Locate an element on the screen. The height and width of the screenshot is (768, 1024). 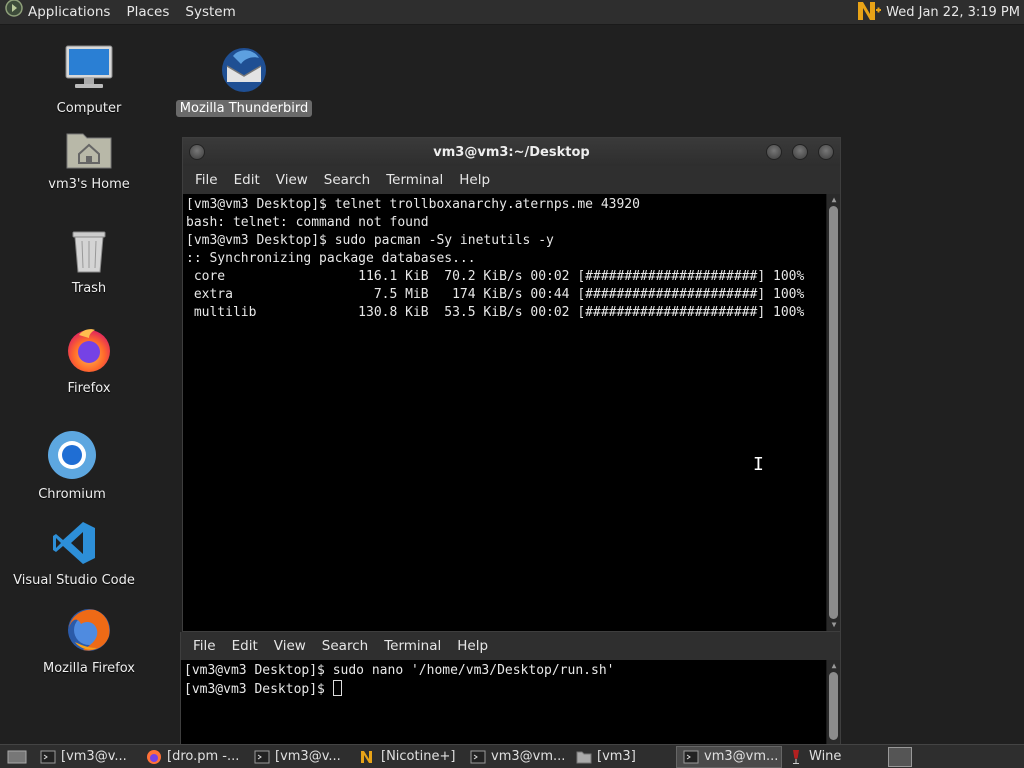
applications-menu: Applications is located at coordinates (59, 12).